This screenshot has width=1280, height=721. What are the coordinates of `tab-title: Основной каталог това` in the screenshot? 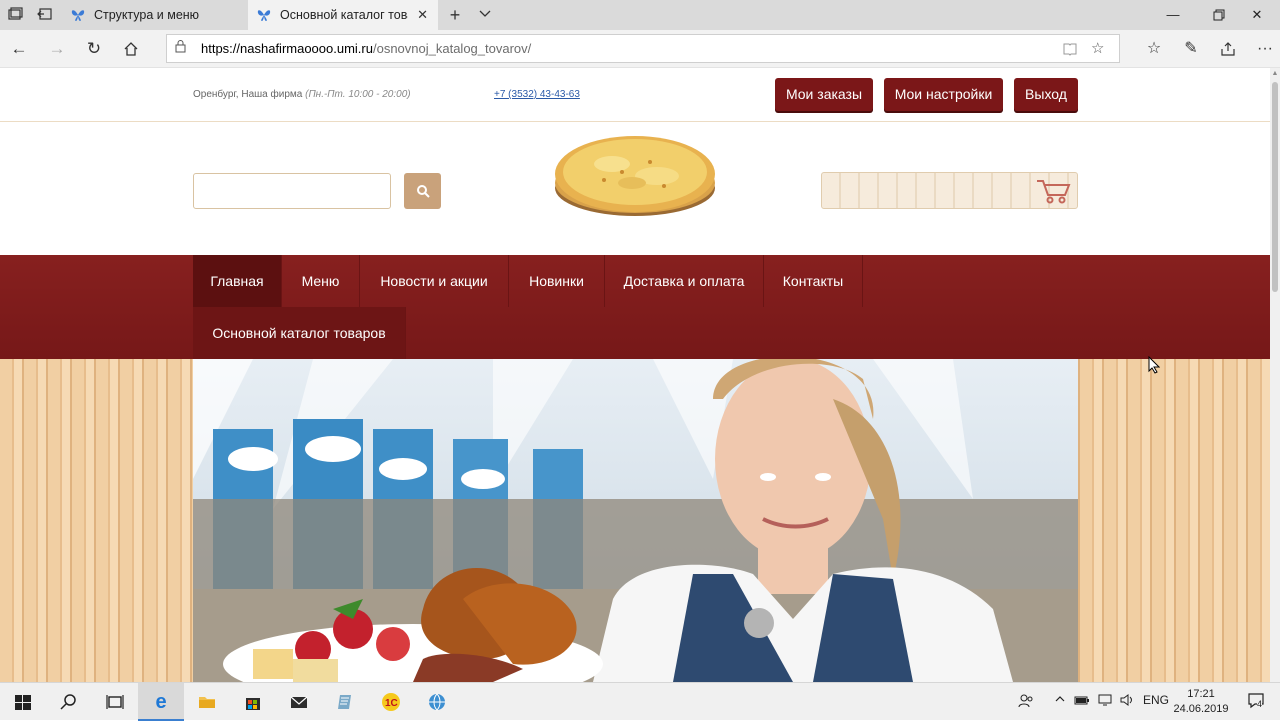 It's located at (344, 15).